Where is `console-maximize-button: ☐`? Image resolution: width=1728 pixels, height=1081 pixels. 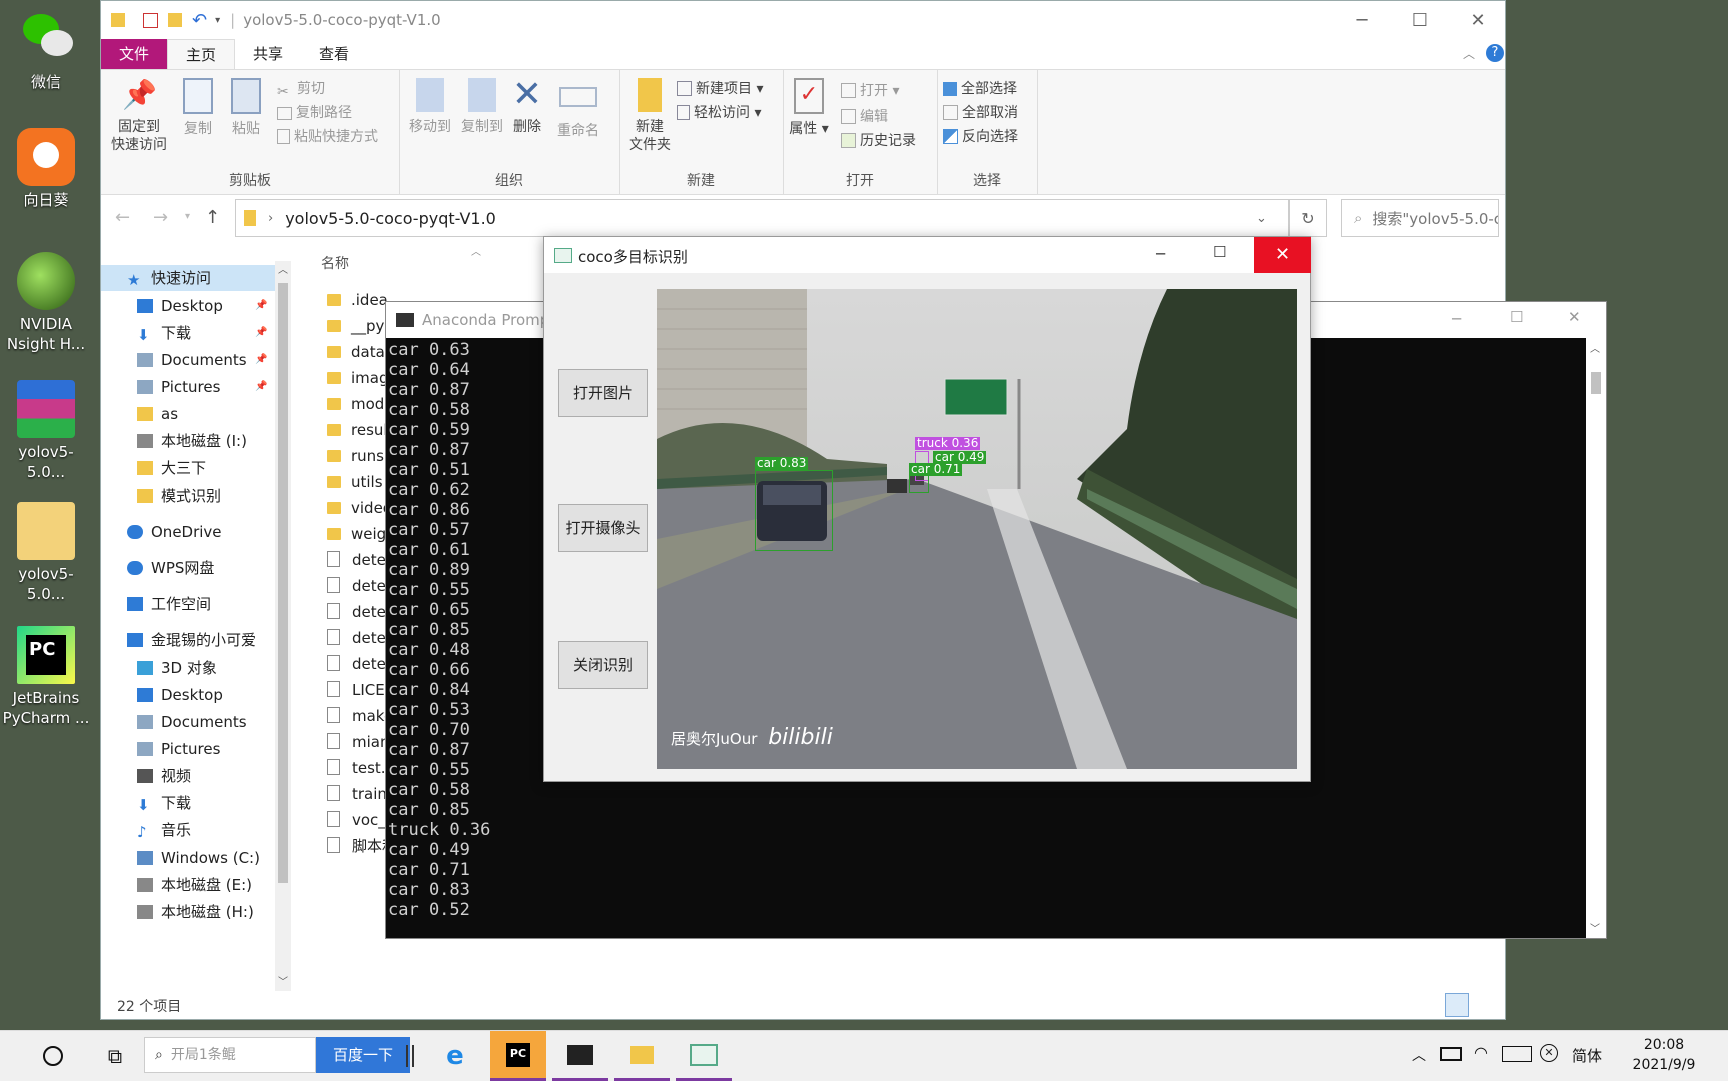
console-maximize-button: ☐ is located at coordinates (1516, 317).